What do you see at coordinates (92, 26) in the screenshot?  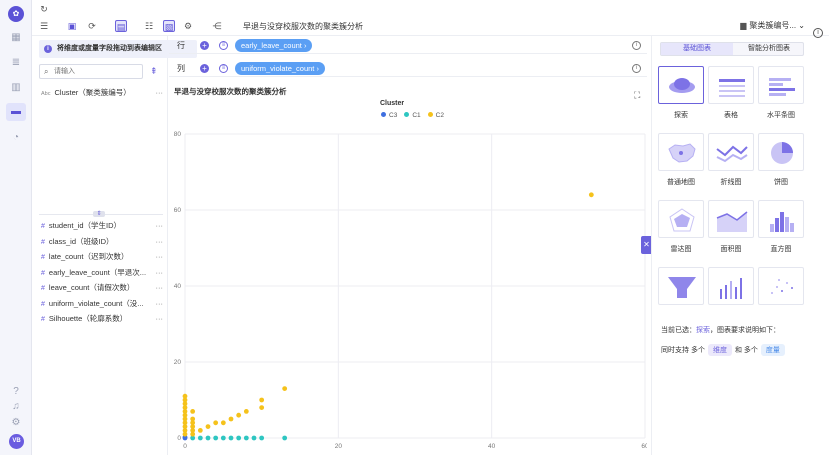 I see `sync-icon: ⟳` at bounding box center [92, 26].